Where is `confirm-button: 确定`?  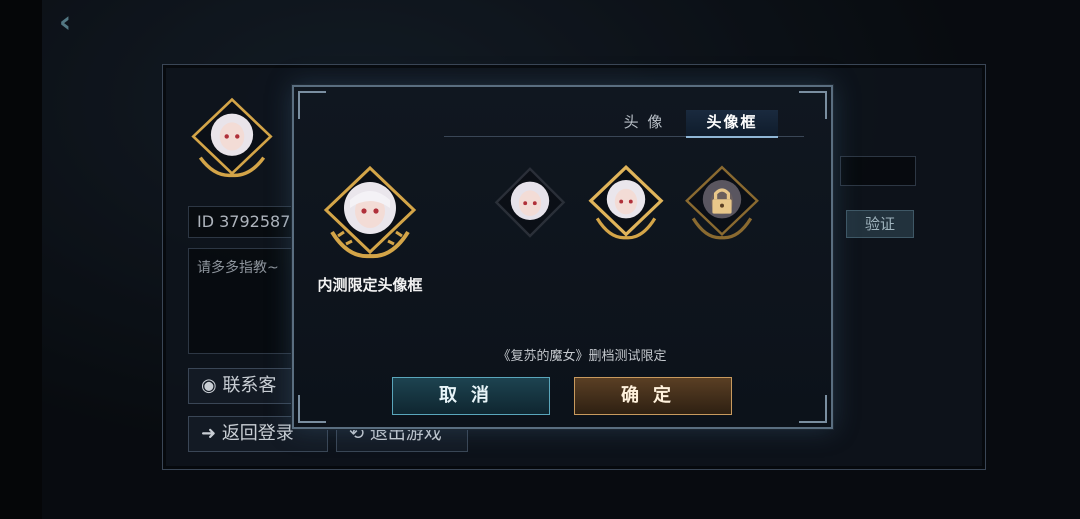
confirm-button: 确定 is located at coordinates (653, 396).